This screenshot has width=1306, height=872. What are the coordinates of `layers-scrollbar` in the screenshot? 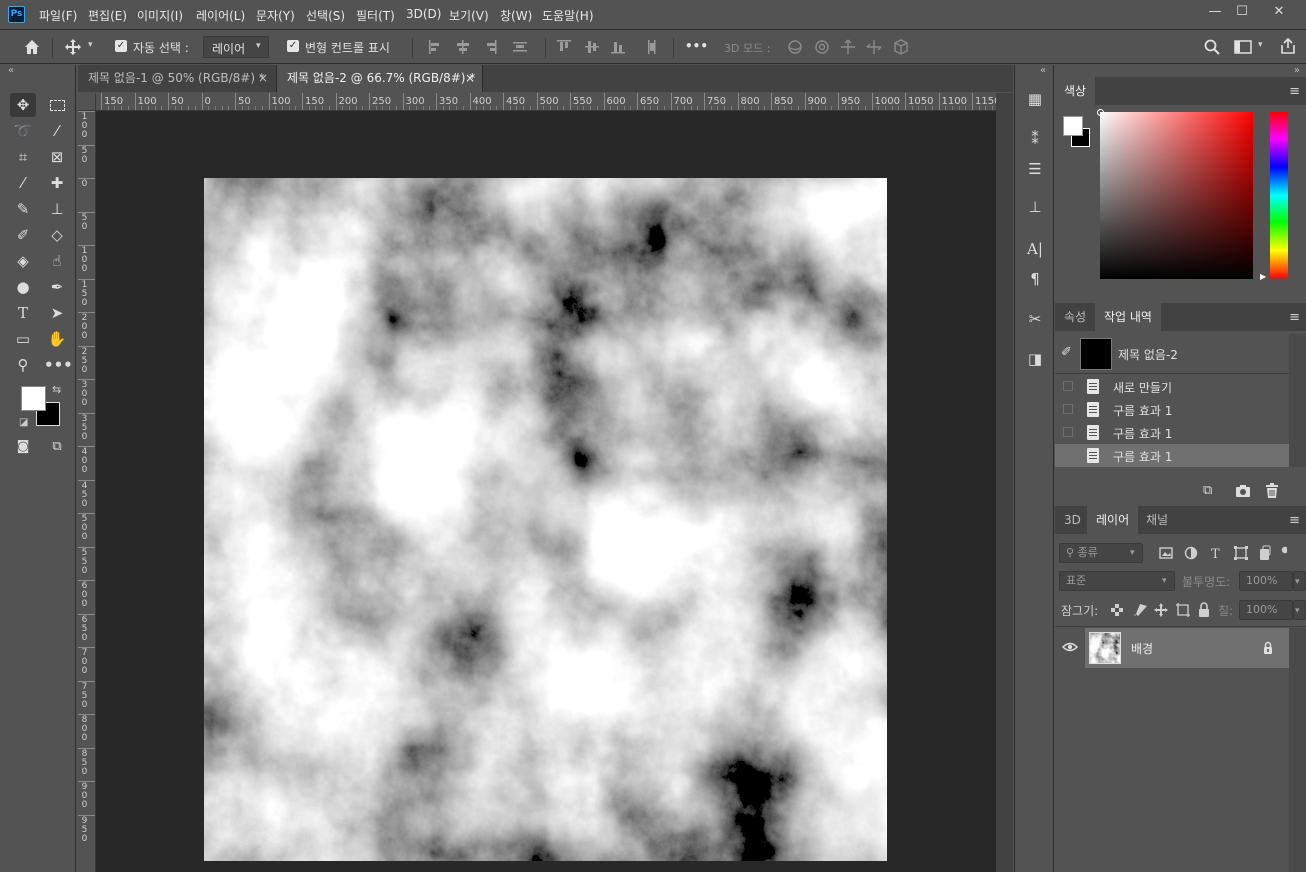 It's located at (1297, 750).